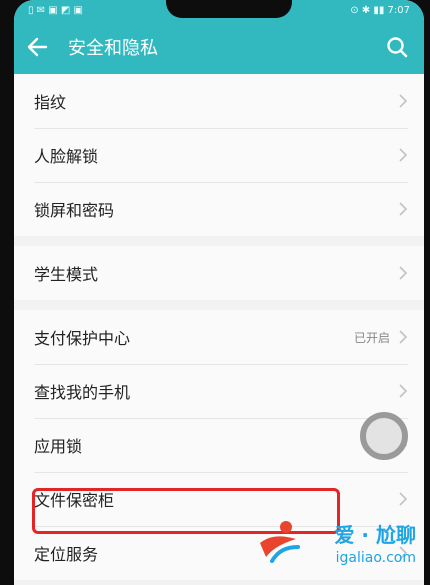  What do you see at coordinates (82, 392) in the screenshot?
I see `setting-label: 查找我的手机` at bounding box center [82, 392].